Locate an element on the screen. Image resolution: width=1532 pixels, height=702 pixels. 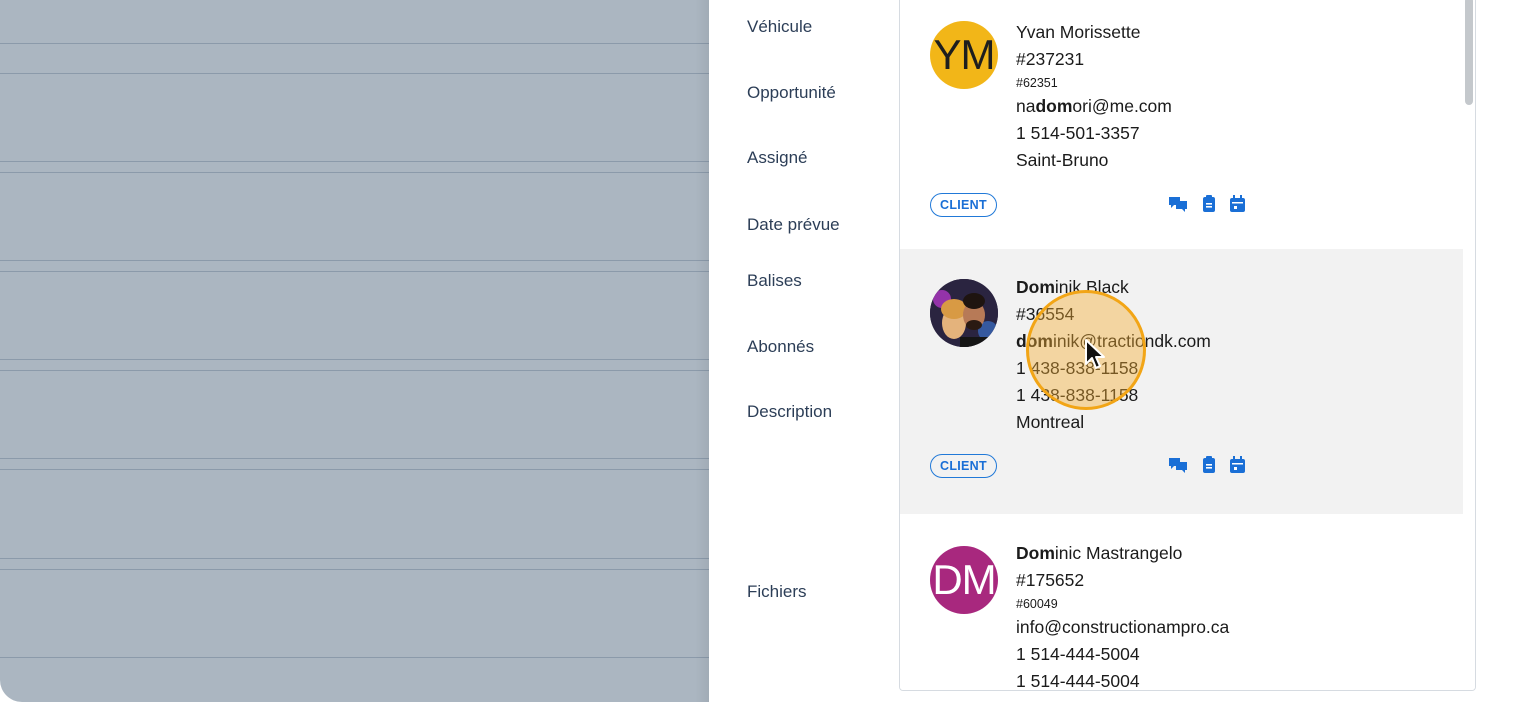
avatar: DM is located at coordinates (964, 580).